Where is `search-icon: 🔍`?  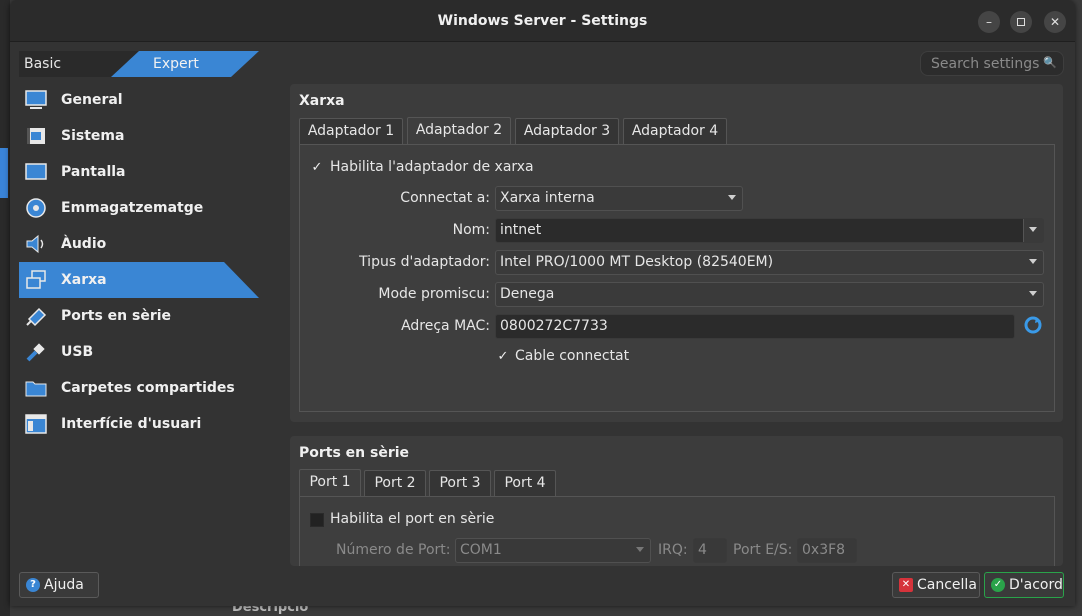
search-icon: 🔍 is located at coordinates (1050, 62).